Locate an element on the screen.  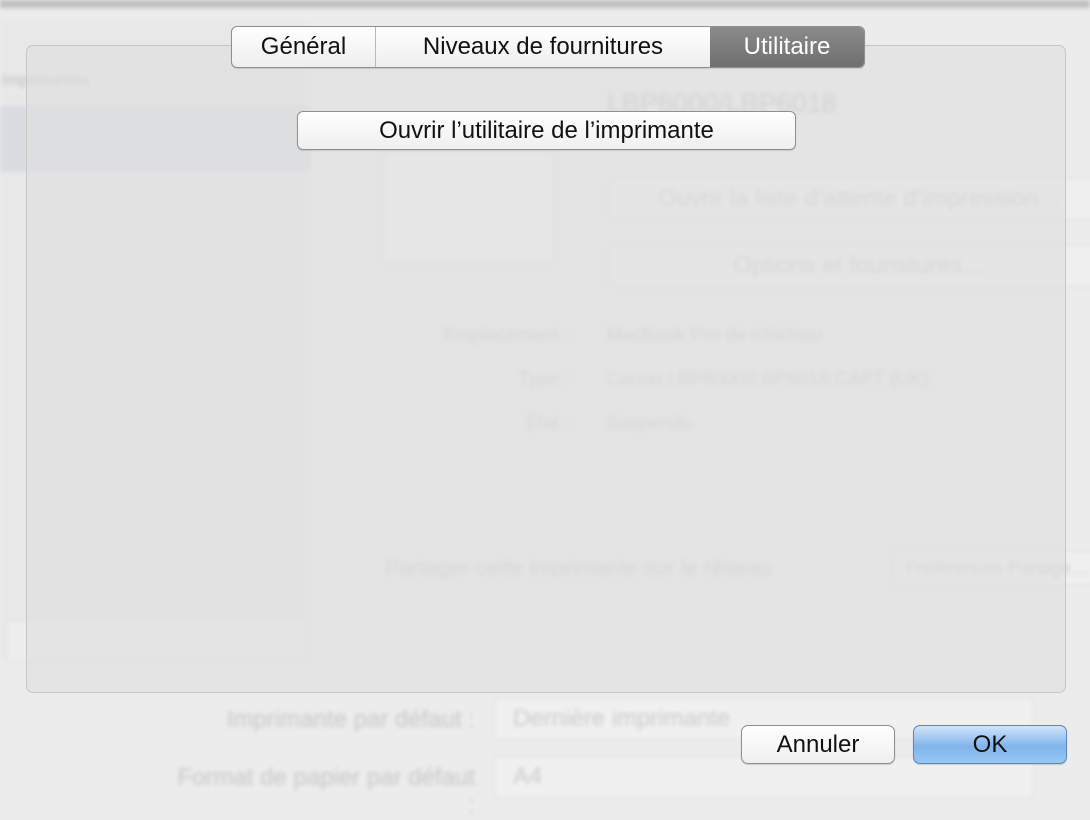
tab-supply-levels: Niveaux de fournitures is located at coordinates (543, 47).